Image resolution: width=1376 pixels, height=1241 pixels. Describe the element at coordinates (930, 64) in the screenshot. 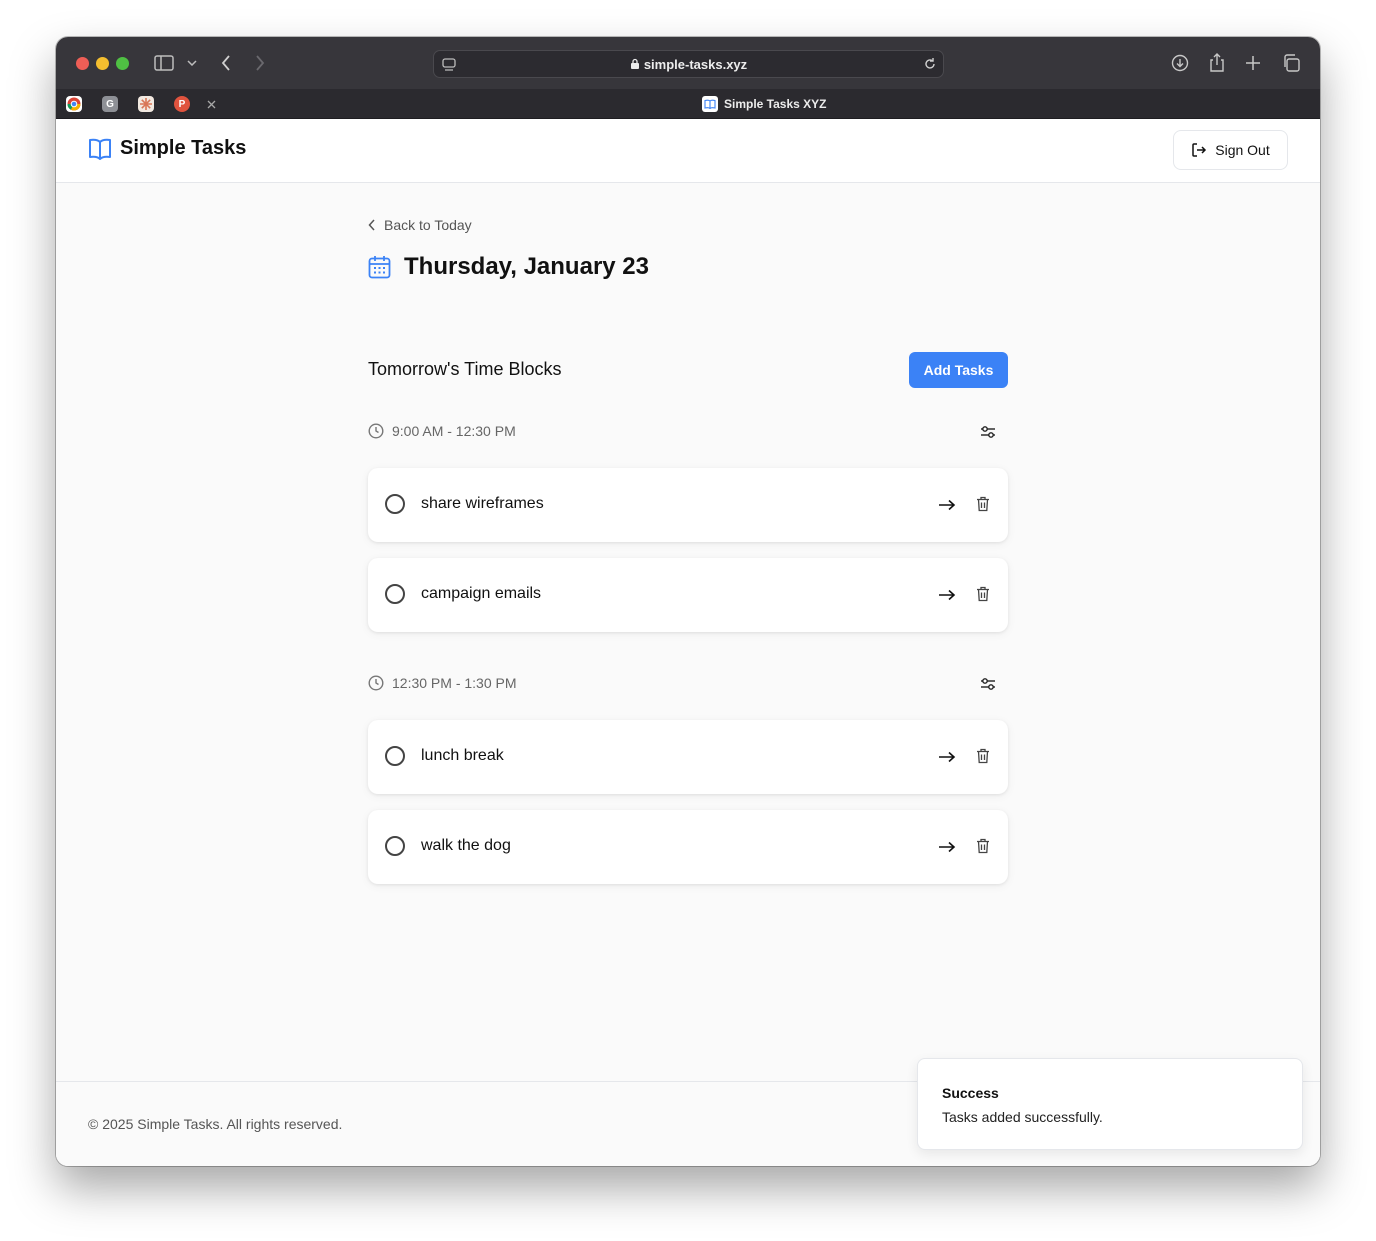

I see `reload-icon` at that location.